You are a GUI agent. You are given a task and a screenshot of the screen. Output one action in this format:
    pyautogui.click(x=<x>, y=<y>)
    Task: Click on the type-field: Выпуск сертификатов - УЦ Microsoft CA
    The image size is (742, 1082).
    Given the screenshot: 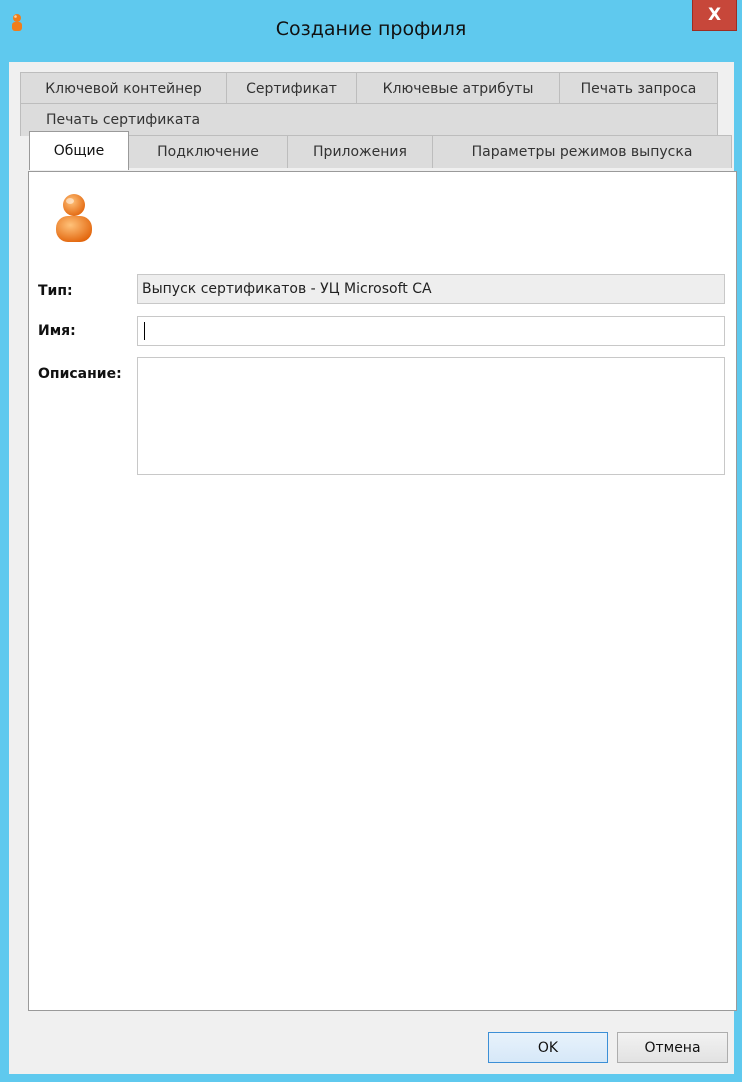 What is the action you would take?
    pyautogui.click(x=431, y=289)
    